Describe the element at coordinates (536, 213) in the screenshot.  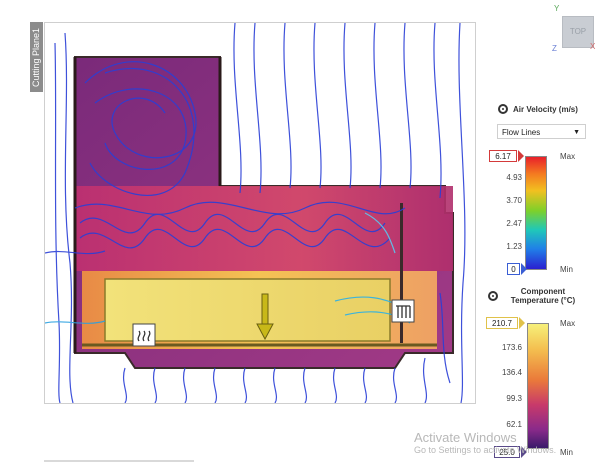
I see `velocity-colorbar` at that location.